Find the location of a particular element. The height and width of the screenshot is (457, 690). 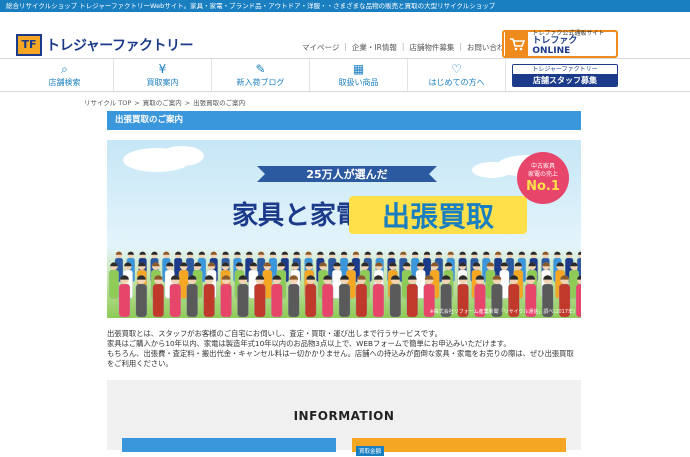

mypage-link: マイページ is located at coordinates (320, 47).